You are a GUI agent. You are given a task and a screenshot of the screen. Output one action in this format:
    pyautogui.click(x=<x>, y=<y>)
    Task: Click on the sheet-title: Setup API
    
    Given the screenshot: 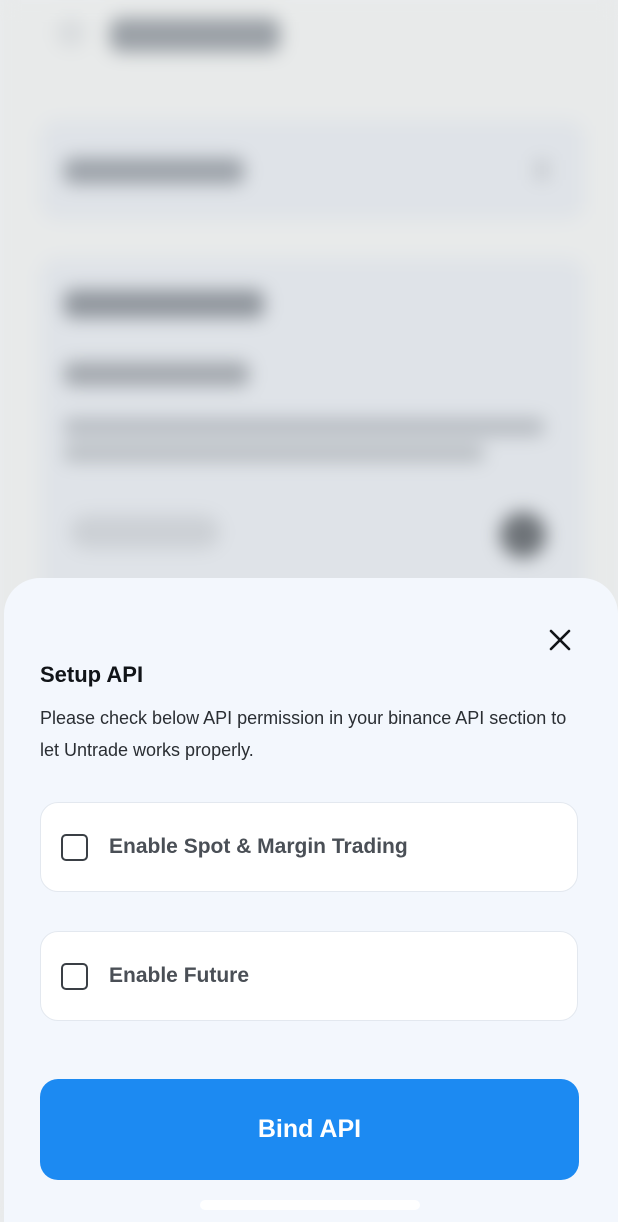 What is the action you would take?
    pyautogui.click(x=92, y=674)
    